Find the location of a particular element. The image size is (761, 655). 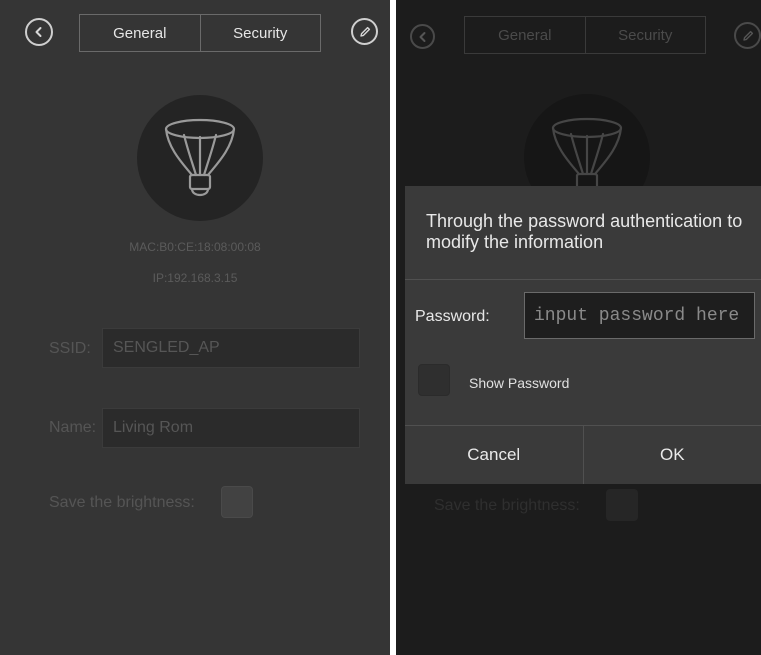

show-password-label: Show Password is located at coordinates (519, 383).